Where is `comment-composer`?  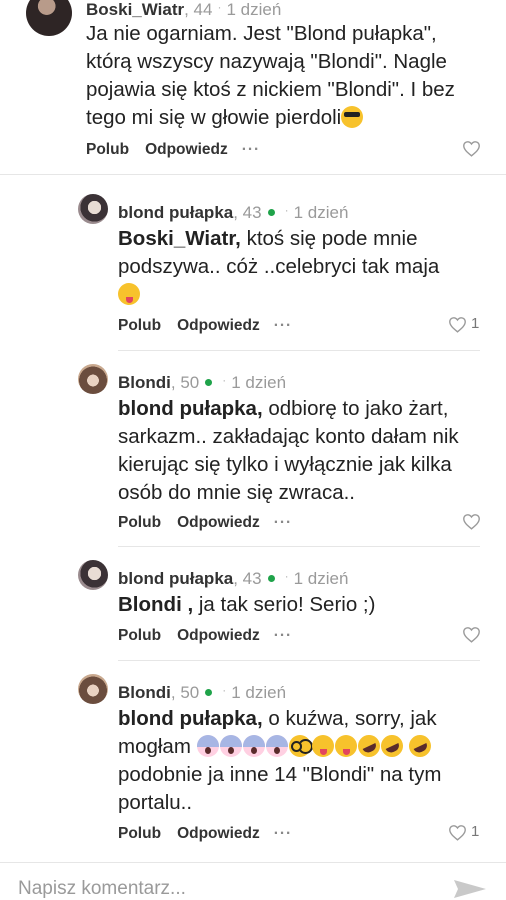 comment-composer is located at coordinates (253, 881).